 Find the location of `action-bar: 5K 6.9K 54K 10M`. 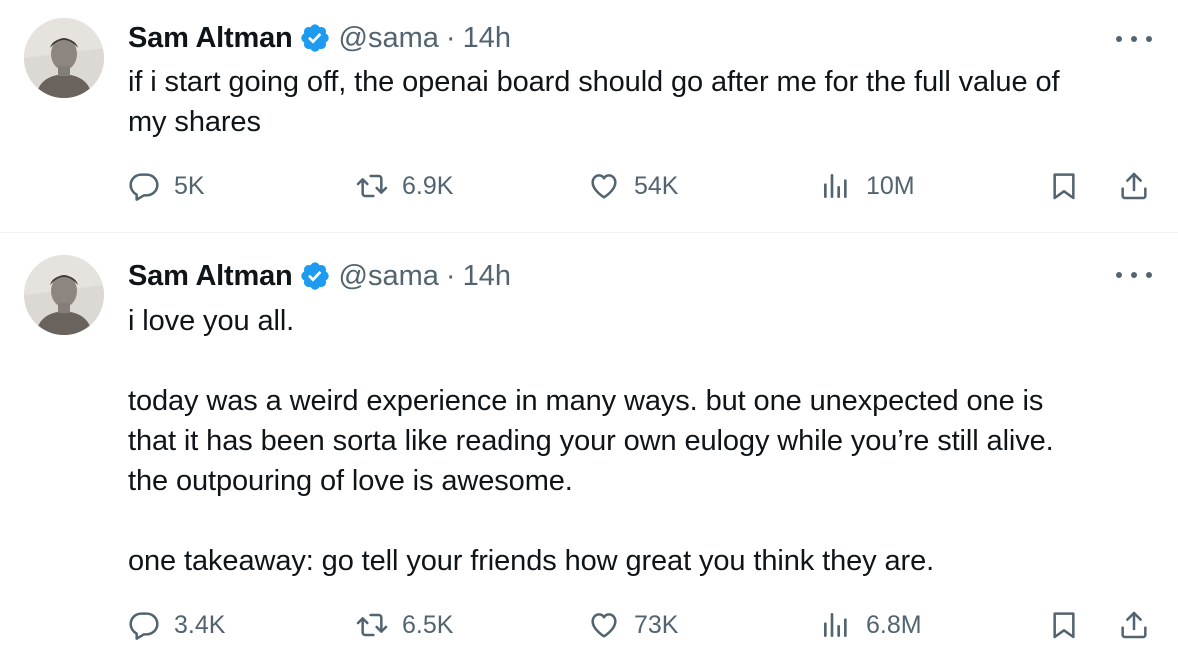

action-bar: 5K 6.9K 54K 10M is located at coordinates (640, 186).